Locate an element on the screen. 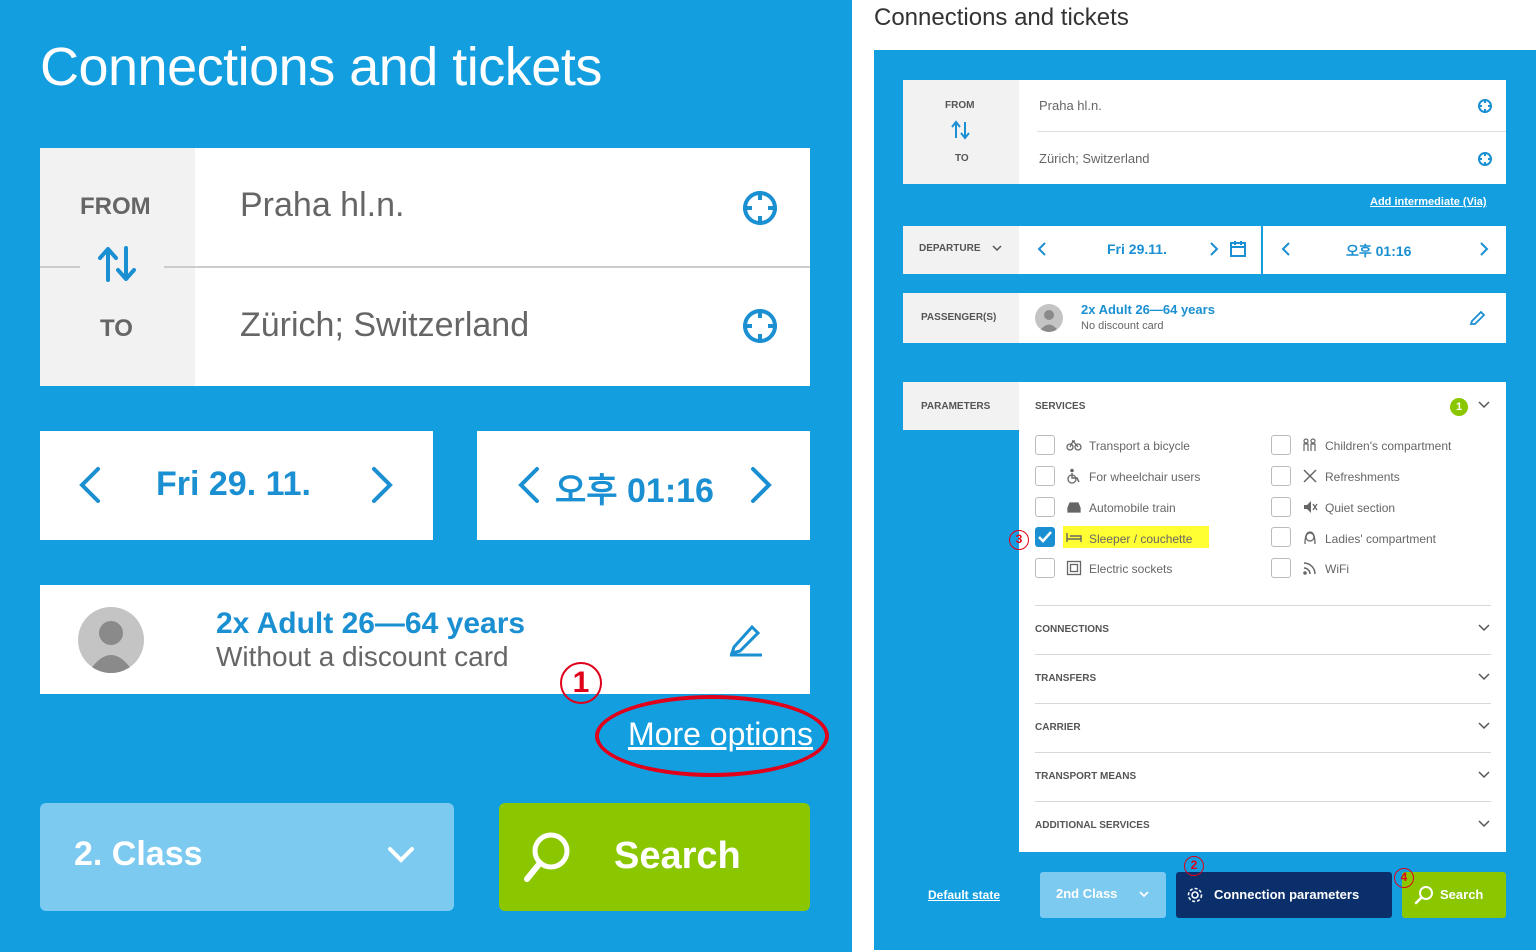 The height and width of the screenshot is (952, 1536). connection-parameters-label: Connection parameters is located at coordinates (1287, 894).